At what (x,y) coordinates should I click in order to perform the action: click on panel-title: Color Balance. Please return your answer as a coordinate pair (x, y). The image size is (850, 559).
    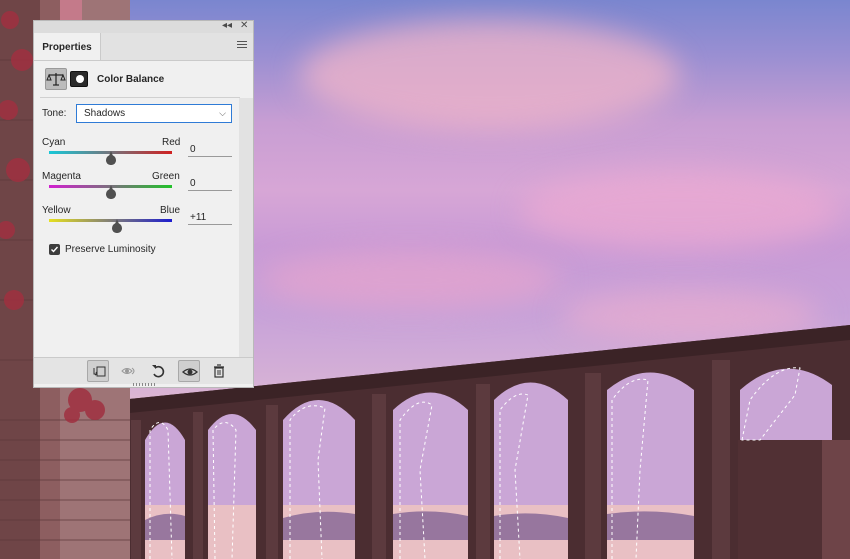
    Looking at the image, I should click on (131, 79).